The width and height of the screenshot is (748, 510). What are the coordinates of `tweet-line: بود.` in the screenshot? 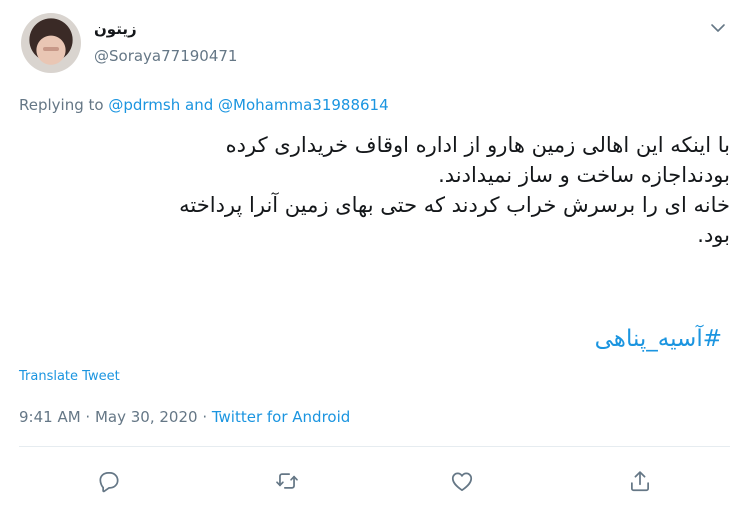 It's located at (713, 235).